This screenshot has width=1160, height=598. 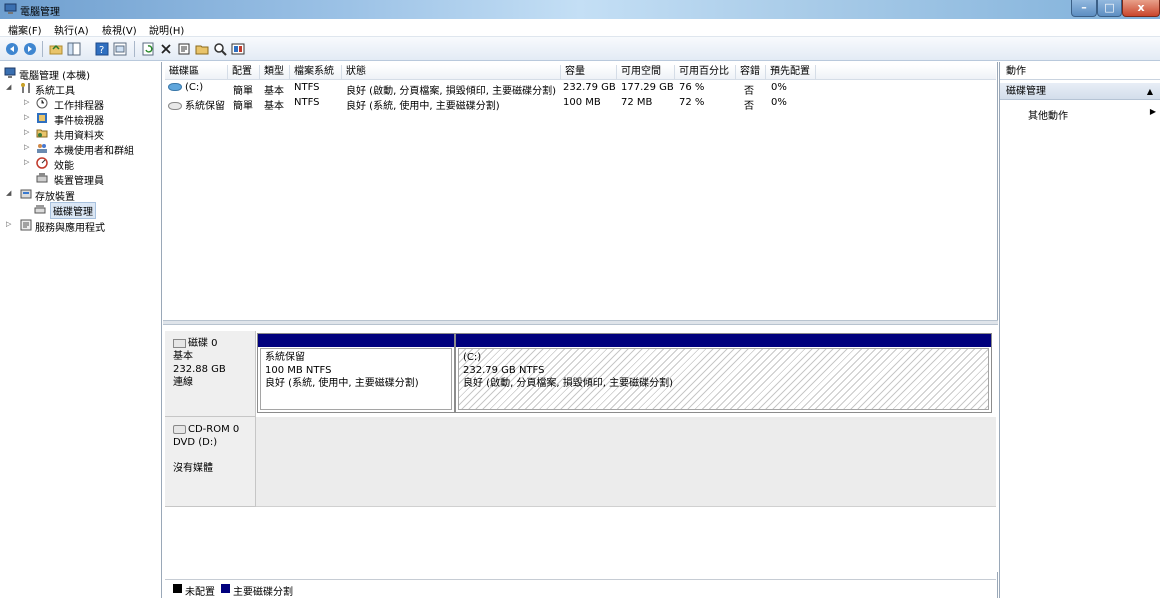 I want to click on open-icon, so click(x=202, y=49).